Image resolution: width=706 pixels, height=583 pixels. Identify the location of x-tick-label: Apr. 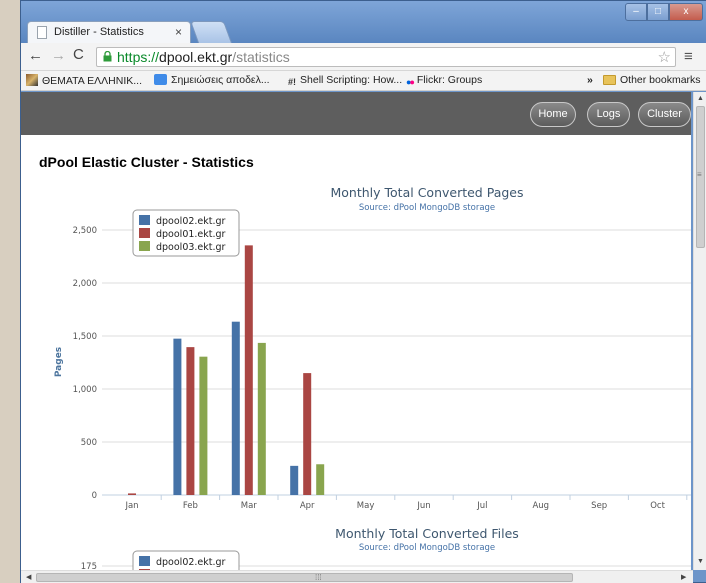
(307, 506).